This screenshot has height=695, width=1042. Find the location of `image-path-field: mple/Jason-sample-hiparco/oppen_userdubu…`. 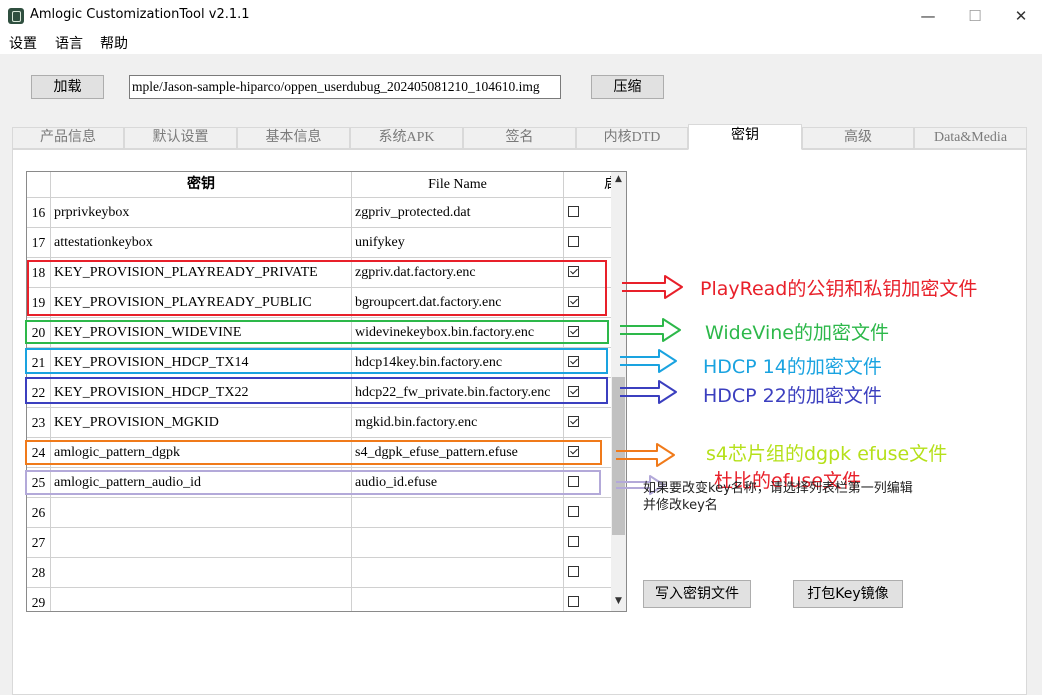

image-path-field: mple/Jason-sample-hiparco/oppen_userdubu… is located at coordinates (345, 87).